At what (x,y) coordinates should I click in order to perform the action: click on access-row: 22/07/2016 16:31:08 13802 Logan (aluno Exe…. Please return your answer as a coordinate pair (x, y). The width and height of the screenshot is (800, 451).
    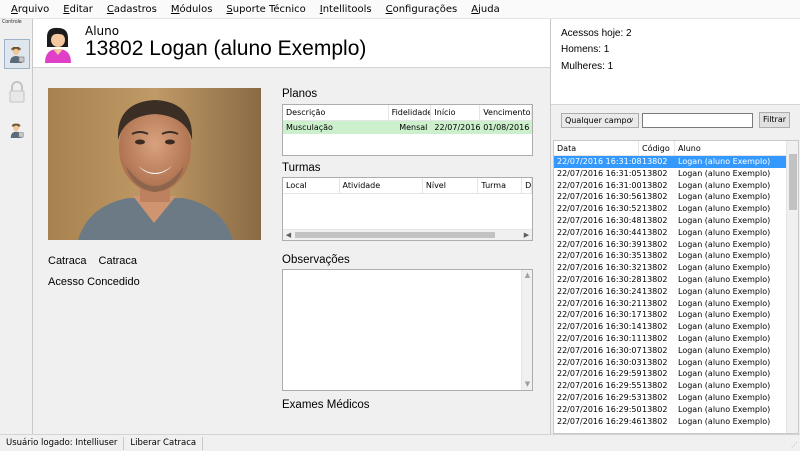
    Looking at the image, I should click on (676, 162).